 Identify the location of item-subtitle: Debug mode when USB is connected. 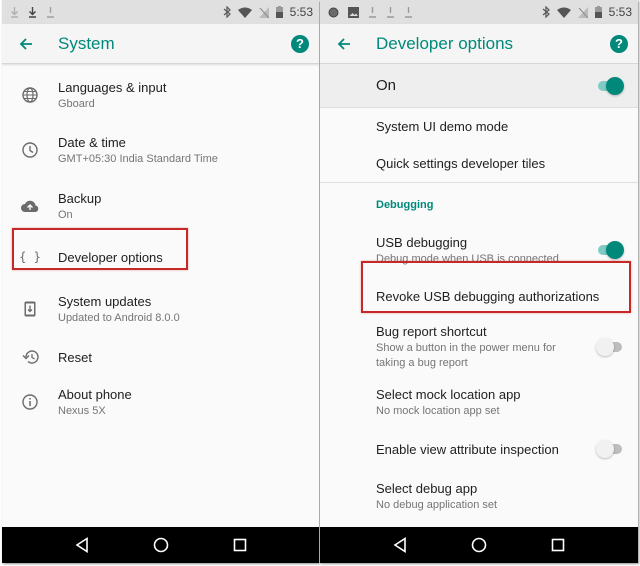
(467, 258).